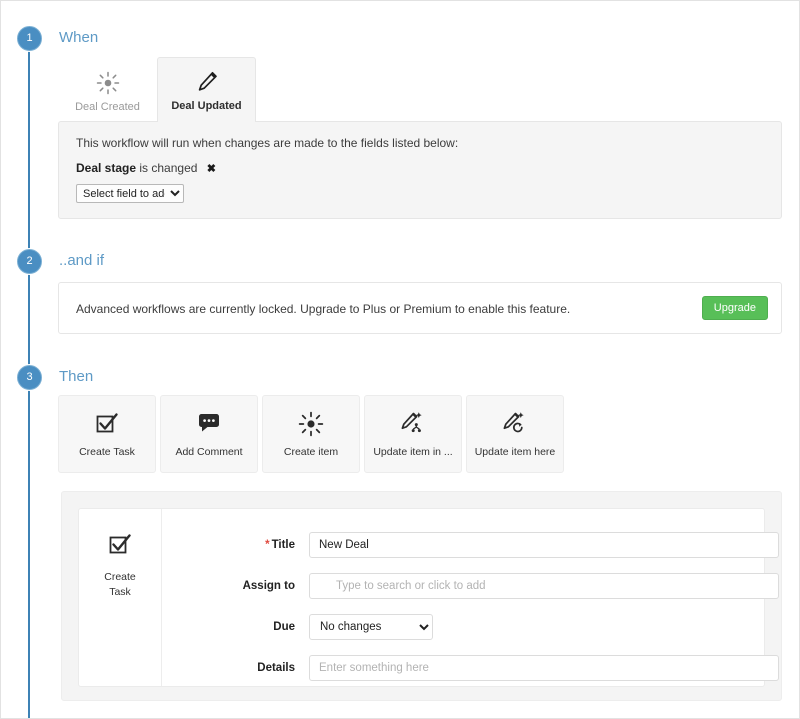 This screenshot has width=800, height=719. I want to click on step-badge-1: 1, so click(29, 38).